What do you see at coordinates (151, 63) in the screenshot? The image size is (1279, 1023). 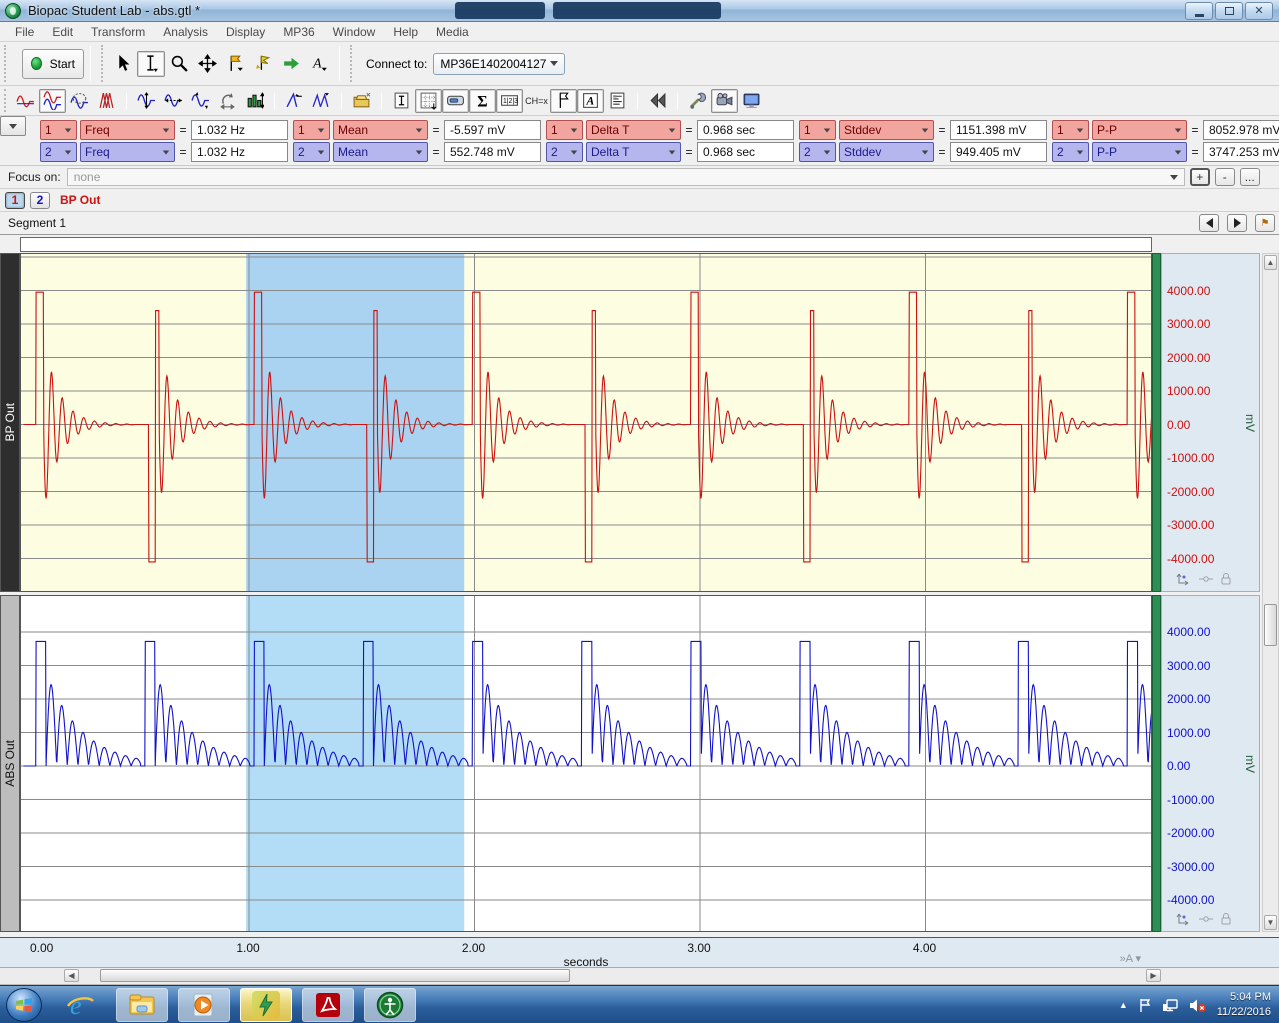 I see `ibeam-select-tool-icon` at bounding box center [151, 63].